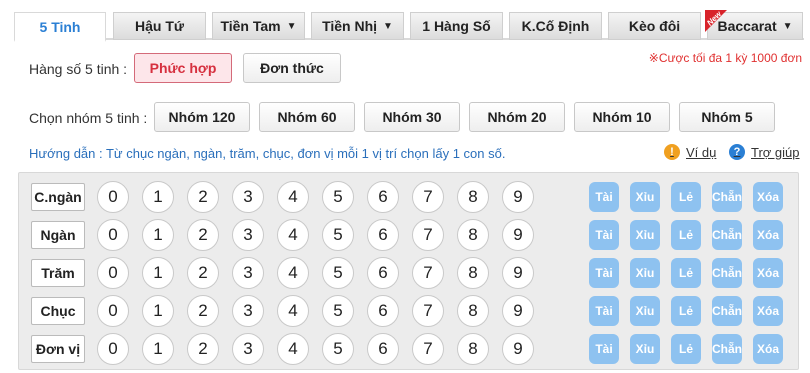  Describe the element at coordinates (456, 26) in the screenshot. I see `tab-5: 1 Hàng Số` at that location.